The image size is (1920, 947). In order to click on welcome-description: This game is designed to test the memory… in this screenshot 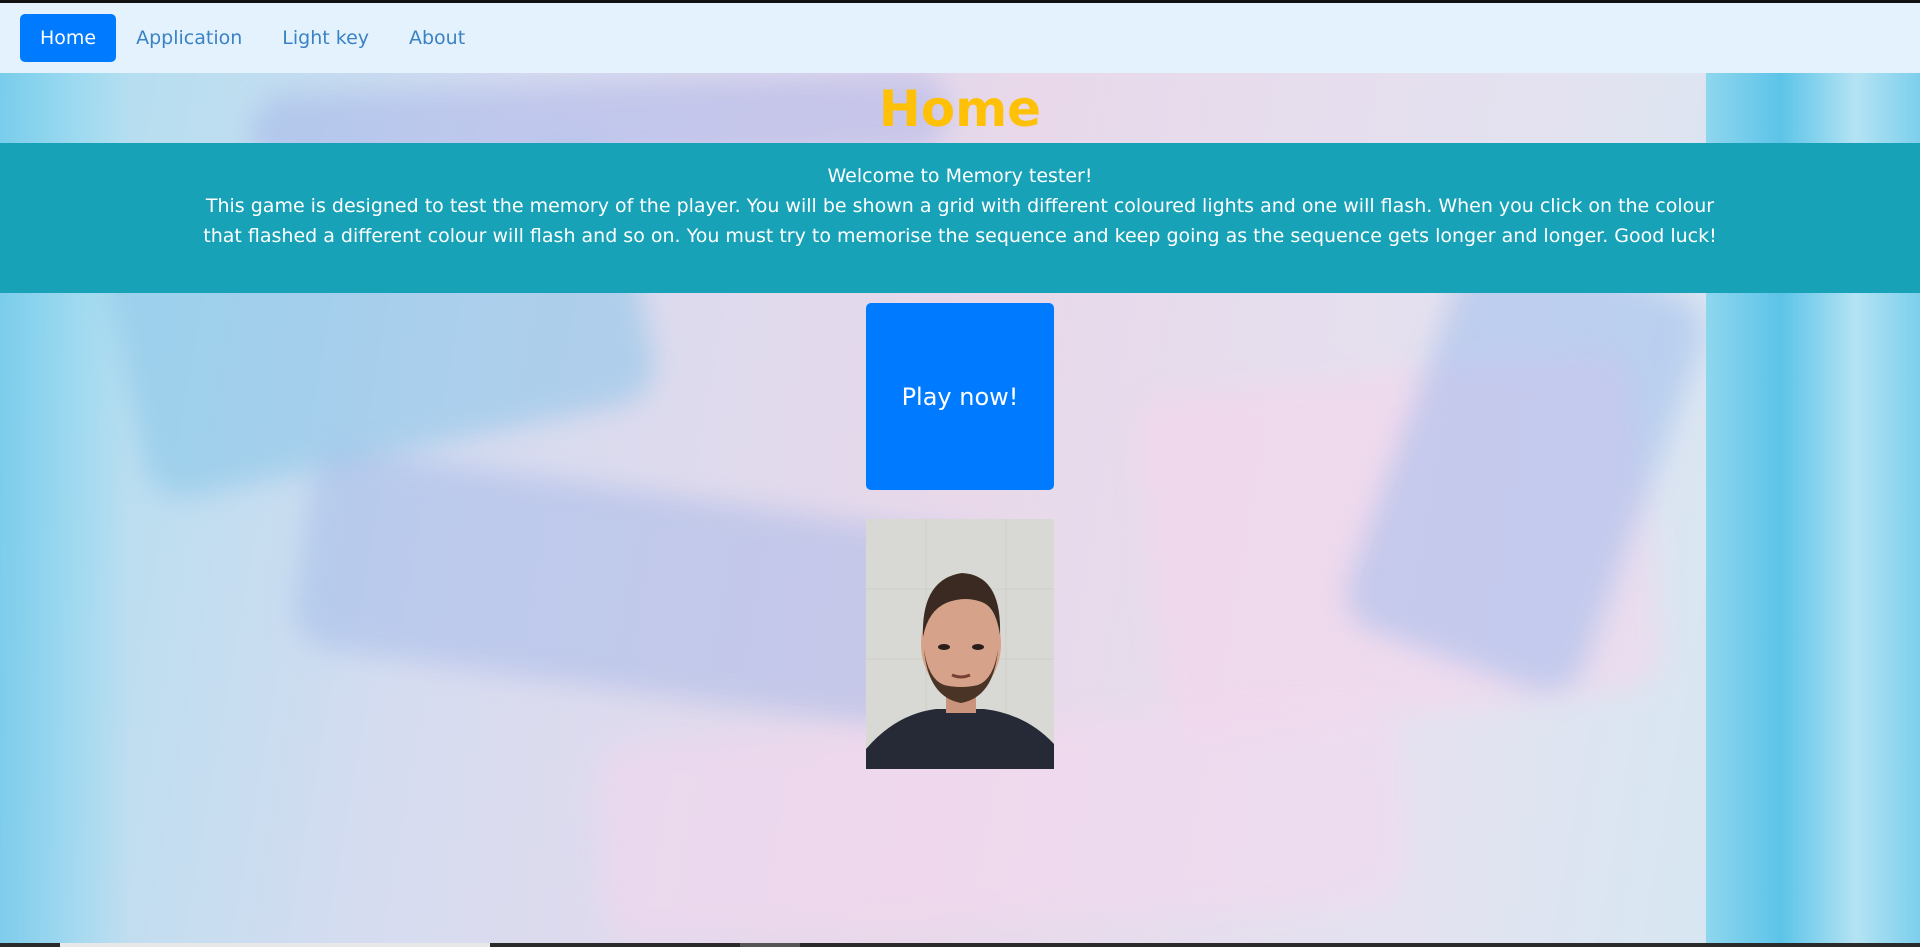, I will do `click(960, 221)`.